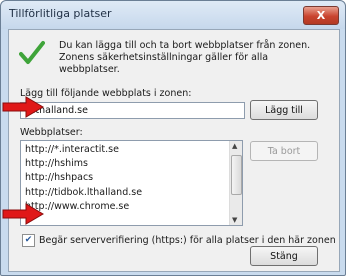 This screenshot has width=346, height=276. Describe the element at coordinates (234, 146) in the screenshot. I see `scroll-up-icon: ▲` at that location.